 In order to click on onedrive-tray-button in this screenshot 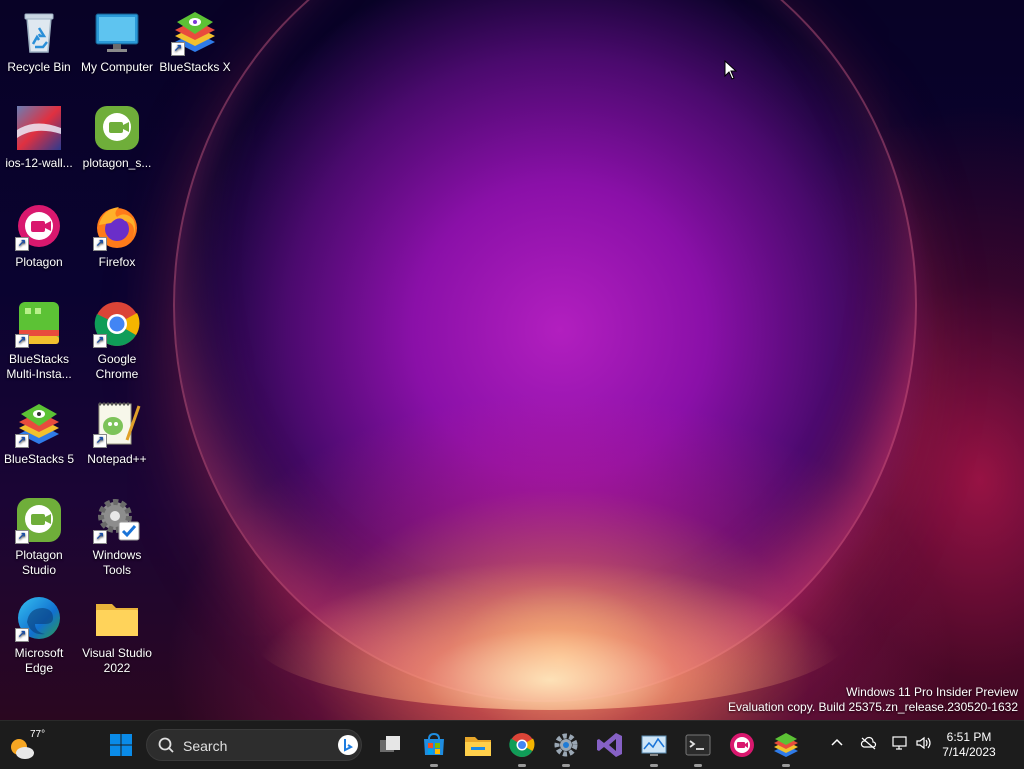, I will do `click(869, 745)`.